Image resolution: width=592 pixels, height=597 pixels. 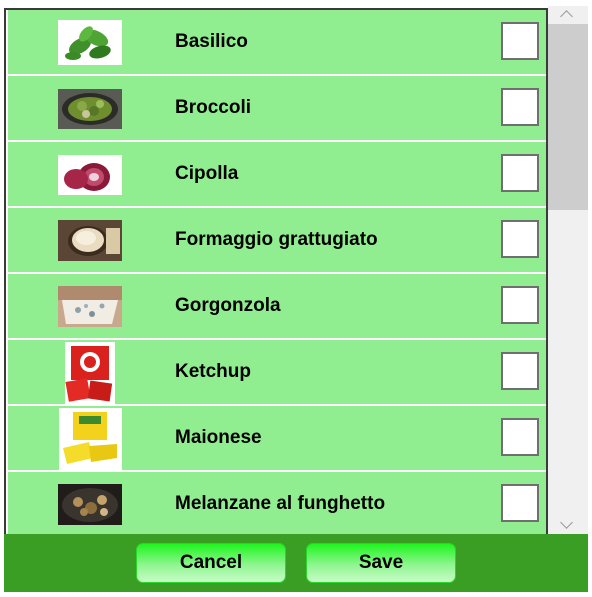 I want to click on list-item: Broccoli, so click(x=277, y=108).